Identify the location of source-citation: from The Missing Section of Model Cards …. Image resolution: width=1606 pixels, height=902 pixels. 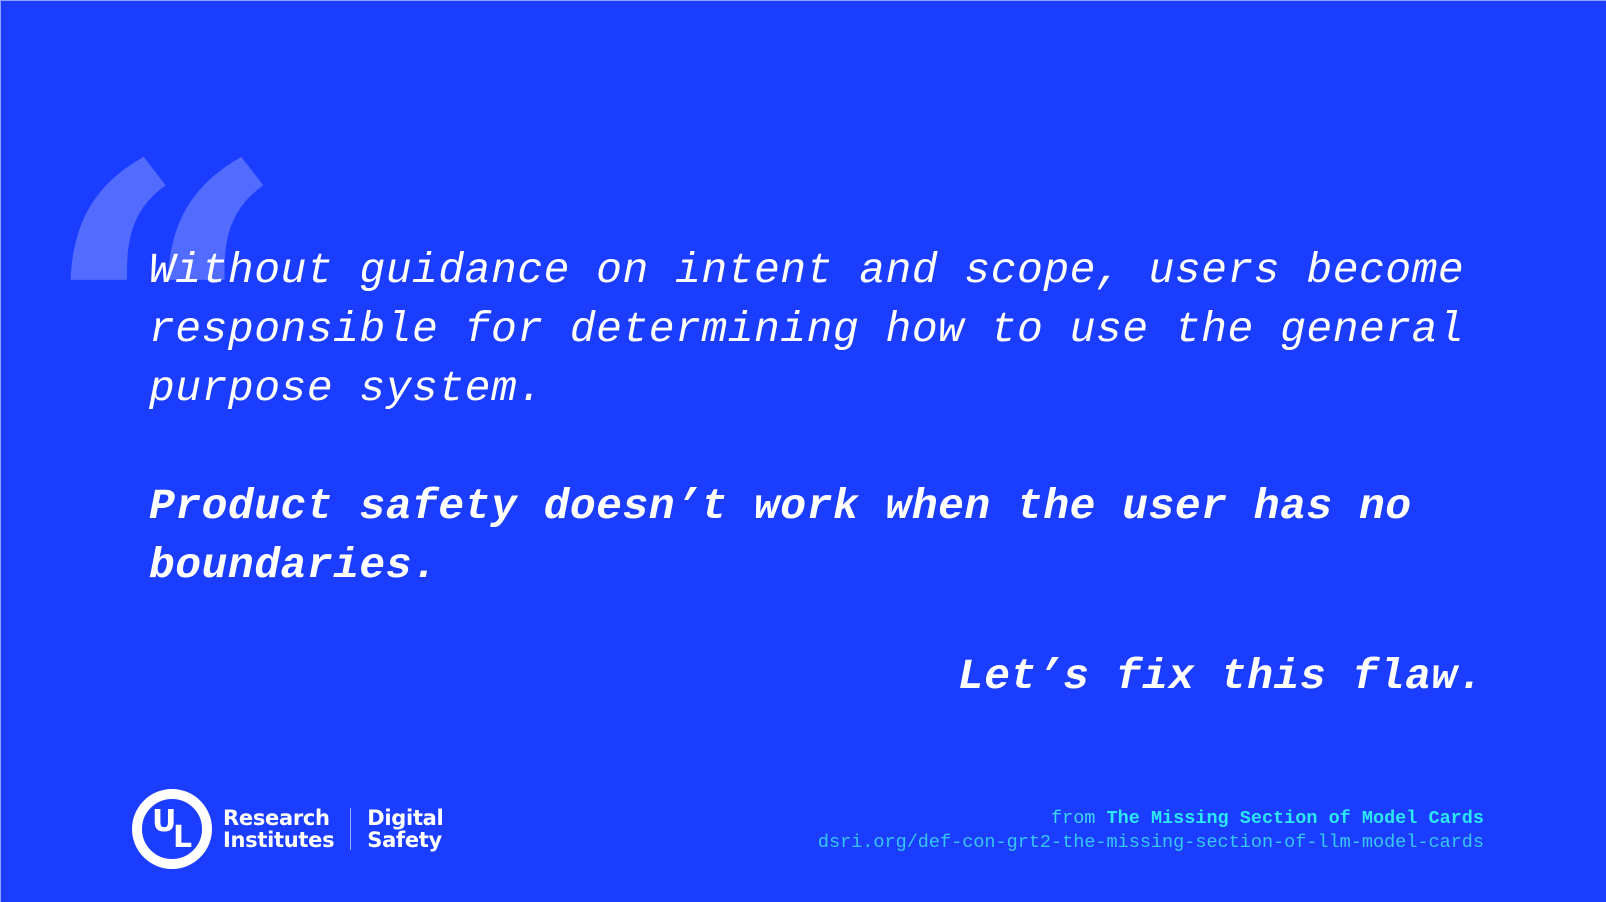
(1151, 831).